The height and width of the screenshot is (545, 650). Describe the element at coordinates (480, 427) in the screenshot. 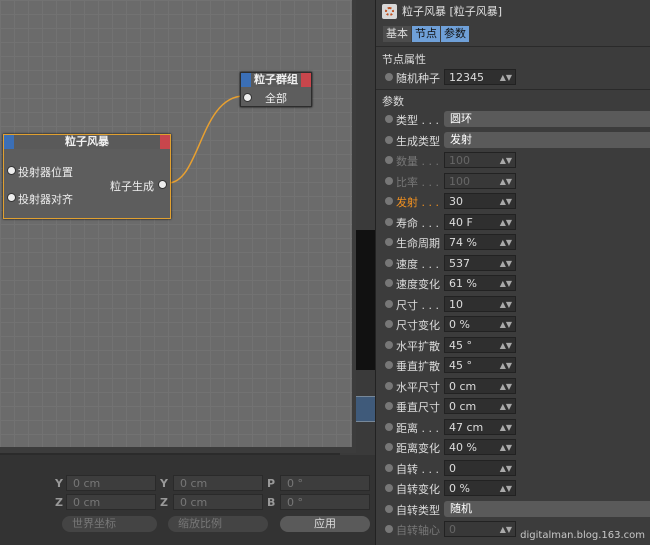

I see `param-input: 47 cm ▲▼` at that location.